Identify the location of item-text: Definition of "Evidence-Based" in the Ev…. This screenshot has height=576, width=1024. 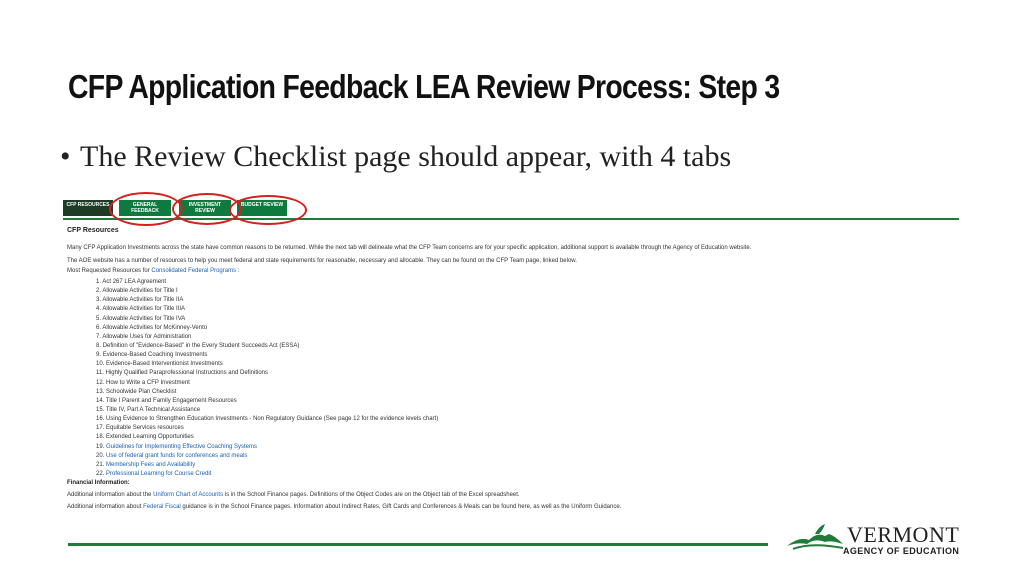
(201, 345).